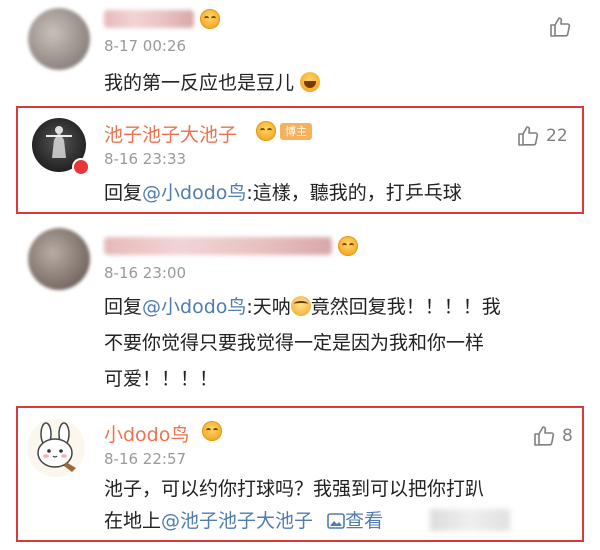 This screenshot has width=600, height=550. Describe the element at coordinates (161, 379) in the screenshot. I see `comment-text-line-3: 可爱！！！！` at that location.